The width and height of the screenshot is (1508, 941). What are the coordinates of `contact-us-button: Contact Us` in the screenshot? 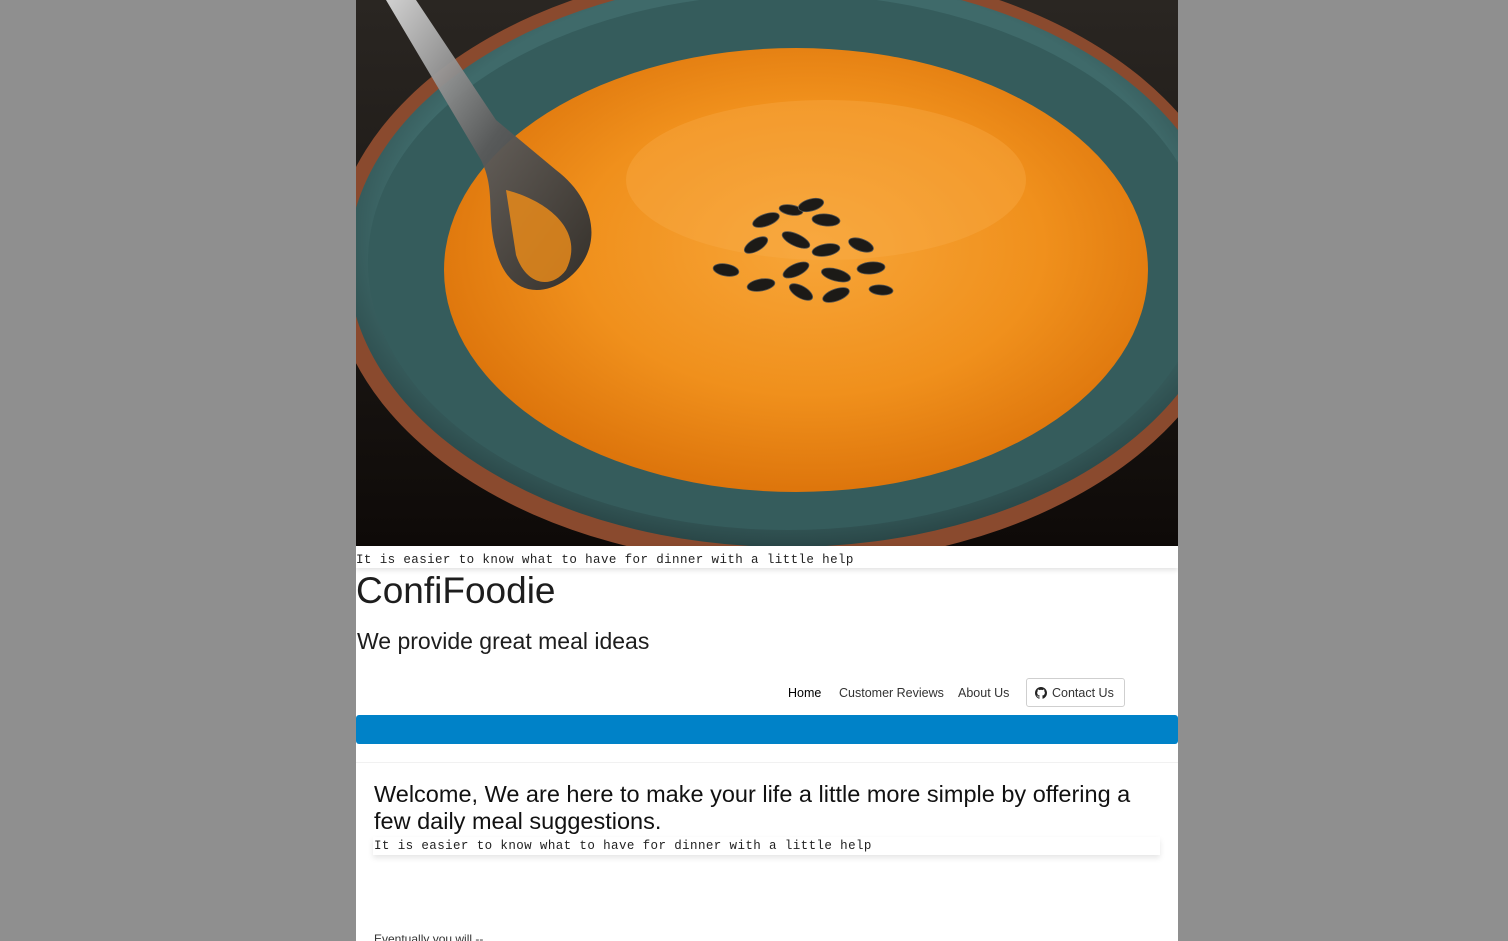 It's located at (1075, 692).